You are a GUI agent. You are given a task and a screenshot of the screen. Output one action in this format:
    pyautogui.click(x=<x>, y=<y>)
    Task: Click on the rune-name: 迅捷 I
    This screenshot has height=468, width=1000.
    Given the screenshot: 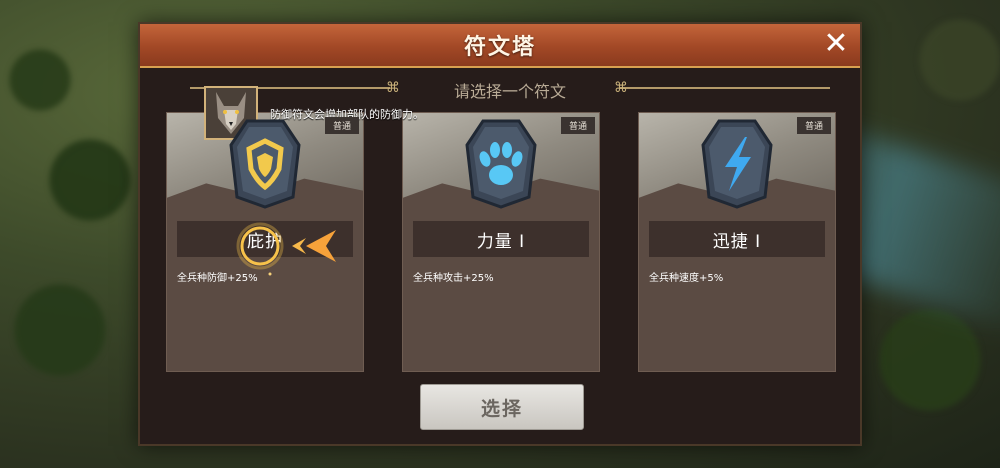 What is the action you would take?
    pyautogui.click(x=737, y=241)
    